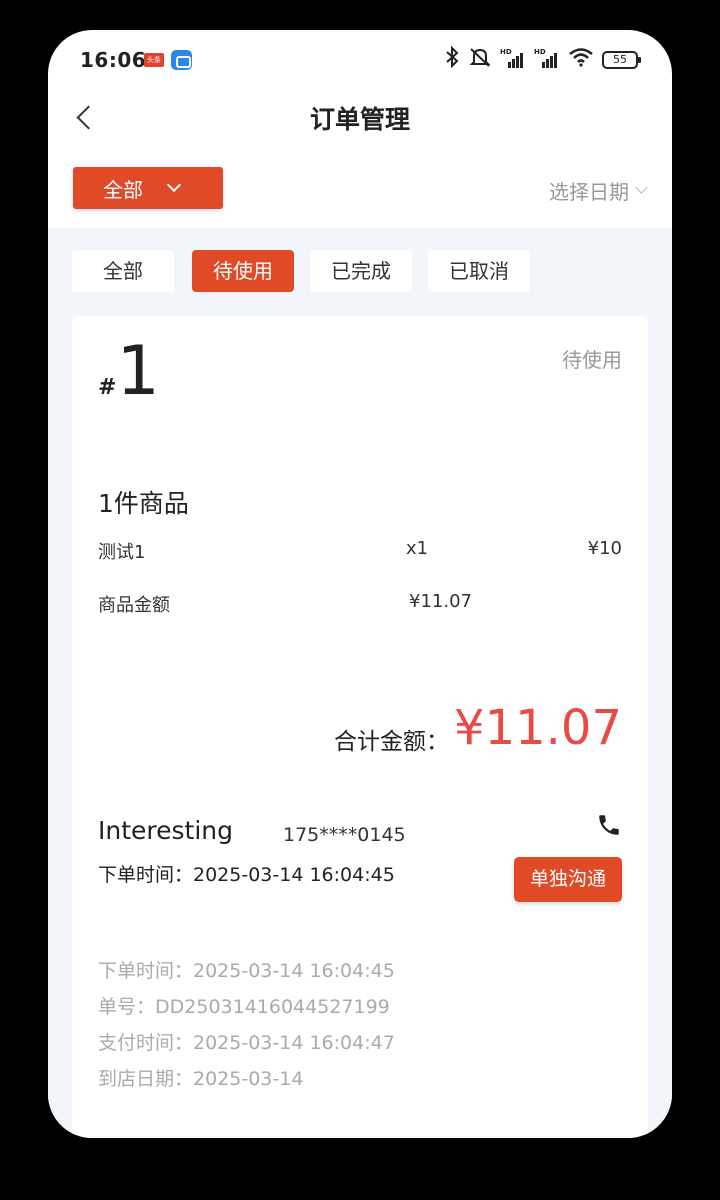 This screenshot has height=1200, width=720. What do you see at coordinates (244, 1007) in the screenshot?
I see `meta-order-number: 单号：DD25031416044527199` at bounding box center [244, 1007].